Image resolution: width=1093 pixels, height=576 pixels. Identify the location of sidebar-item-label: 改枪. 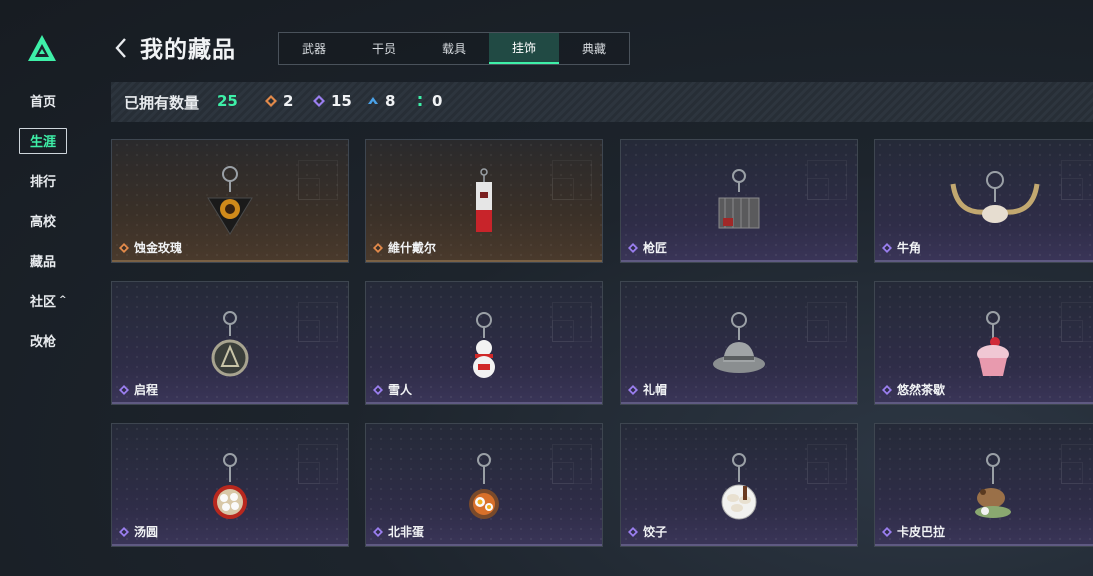
(43, 342).